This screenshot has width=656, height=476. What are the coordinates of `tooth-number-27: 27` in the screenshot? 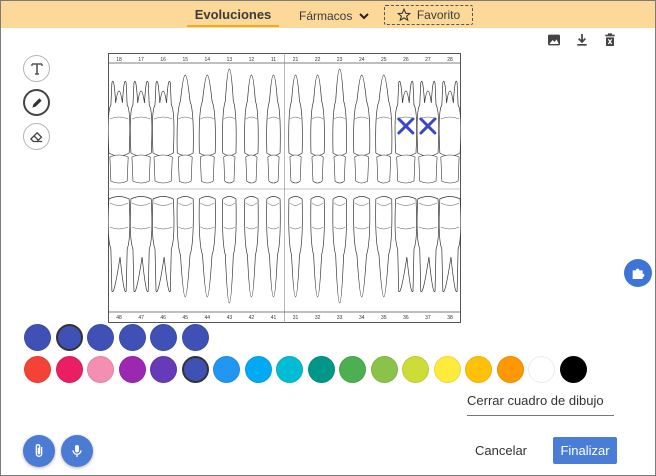 It's located at (428, 60).